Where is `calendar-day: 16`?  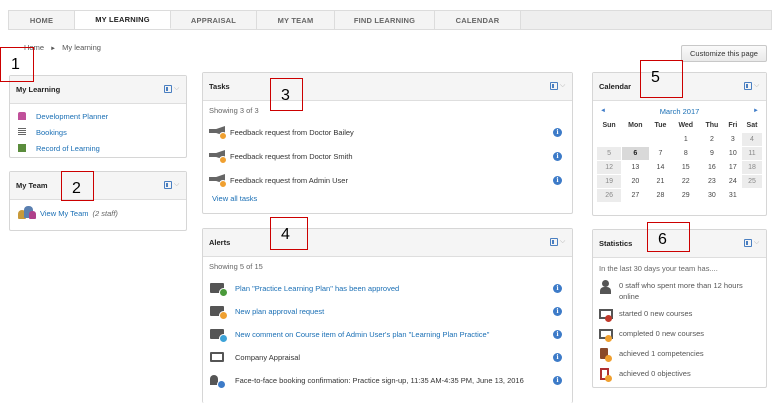
calendar-day: 16 is located at coordinates (711, 167).